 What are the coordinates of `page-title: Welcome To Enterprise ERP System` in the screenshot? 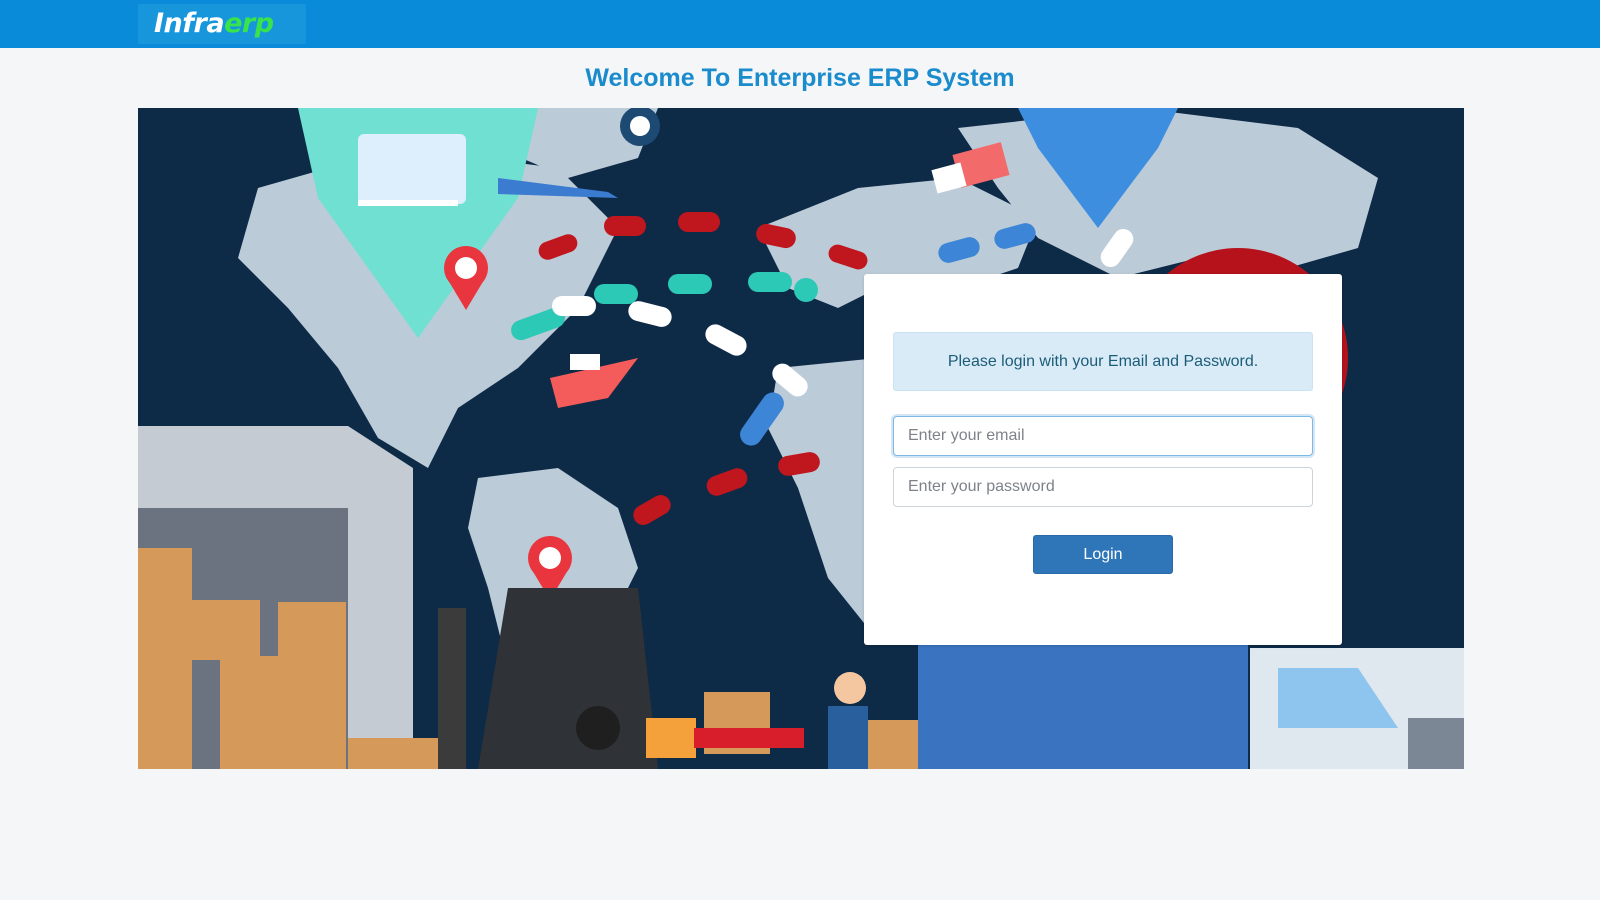 It's located at (800, 78).